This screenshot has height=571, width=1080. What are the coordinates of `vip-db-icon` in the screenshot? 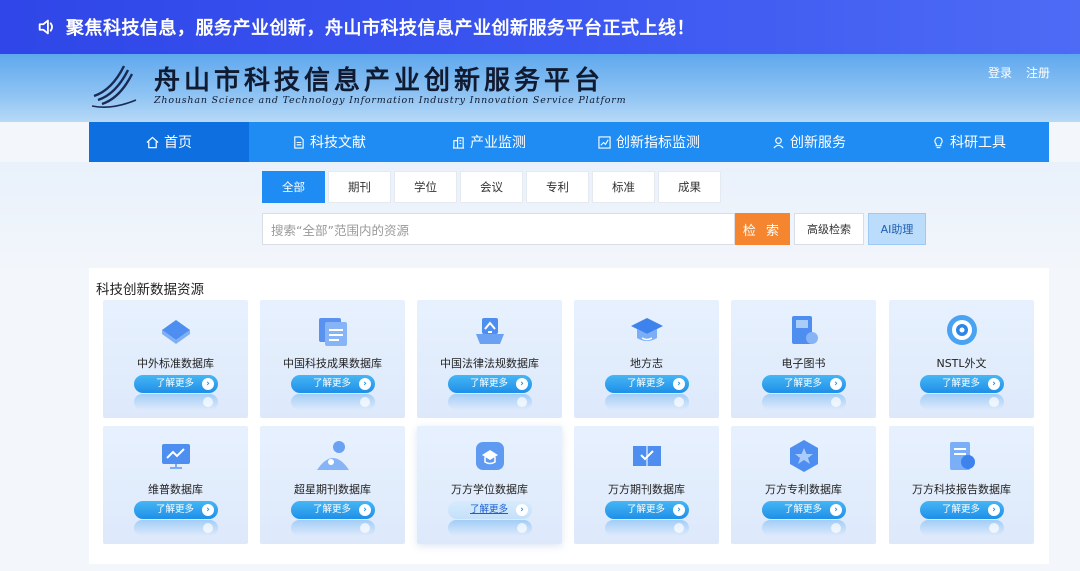 It's located at (176, 456).